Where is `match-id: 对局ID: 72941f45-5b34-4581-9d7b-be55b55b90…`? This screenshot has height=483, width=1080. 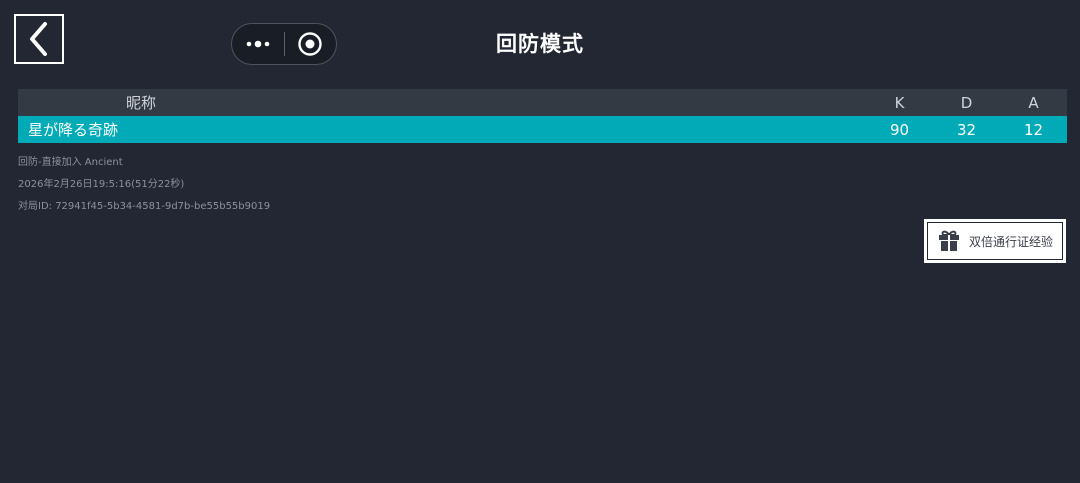 match-id: 对局ID: 72941f45-5b34-4581-9d7b-be55b55b90… is located at coordinates (144, 206).